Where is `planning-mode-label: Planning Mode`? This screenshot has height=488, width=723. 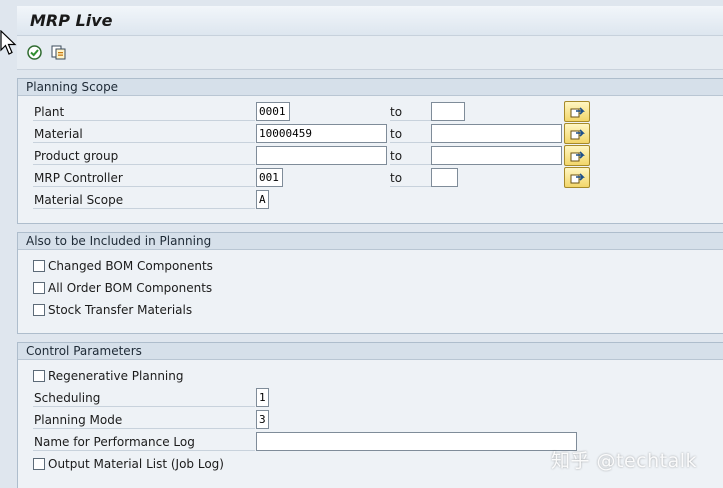 planning-mode-label: Planning Mode is located at coordinates (144, 420).